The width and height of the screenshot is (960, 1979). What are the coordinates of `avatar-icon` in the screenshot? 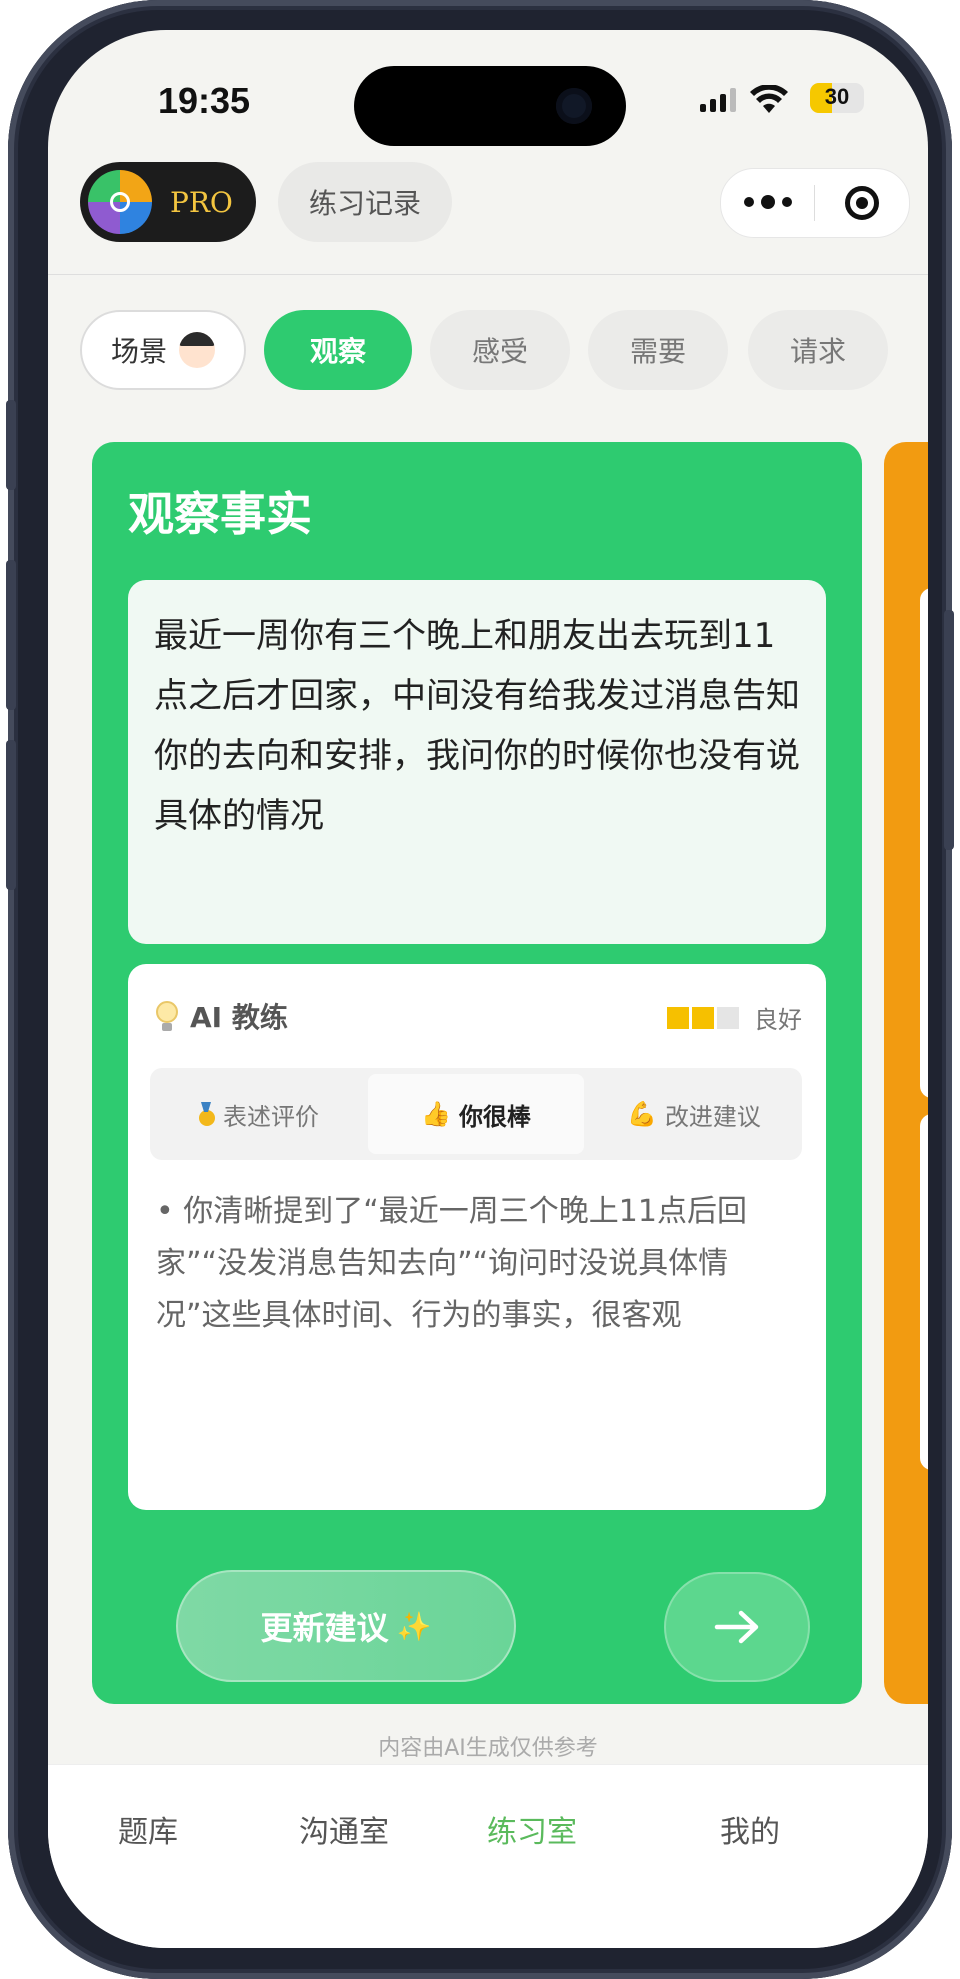 It's located at (197, 350).